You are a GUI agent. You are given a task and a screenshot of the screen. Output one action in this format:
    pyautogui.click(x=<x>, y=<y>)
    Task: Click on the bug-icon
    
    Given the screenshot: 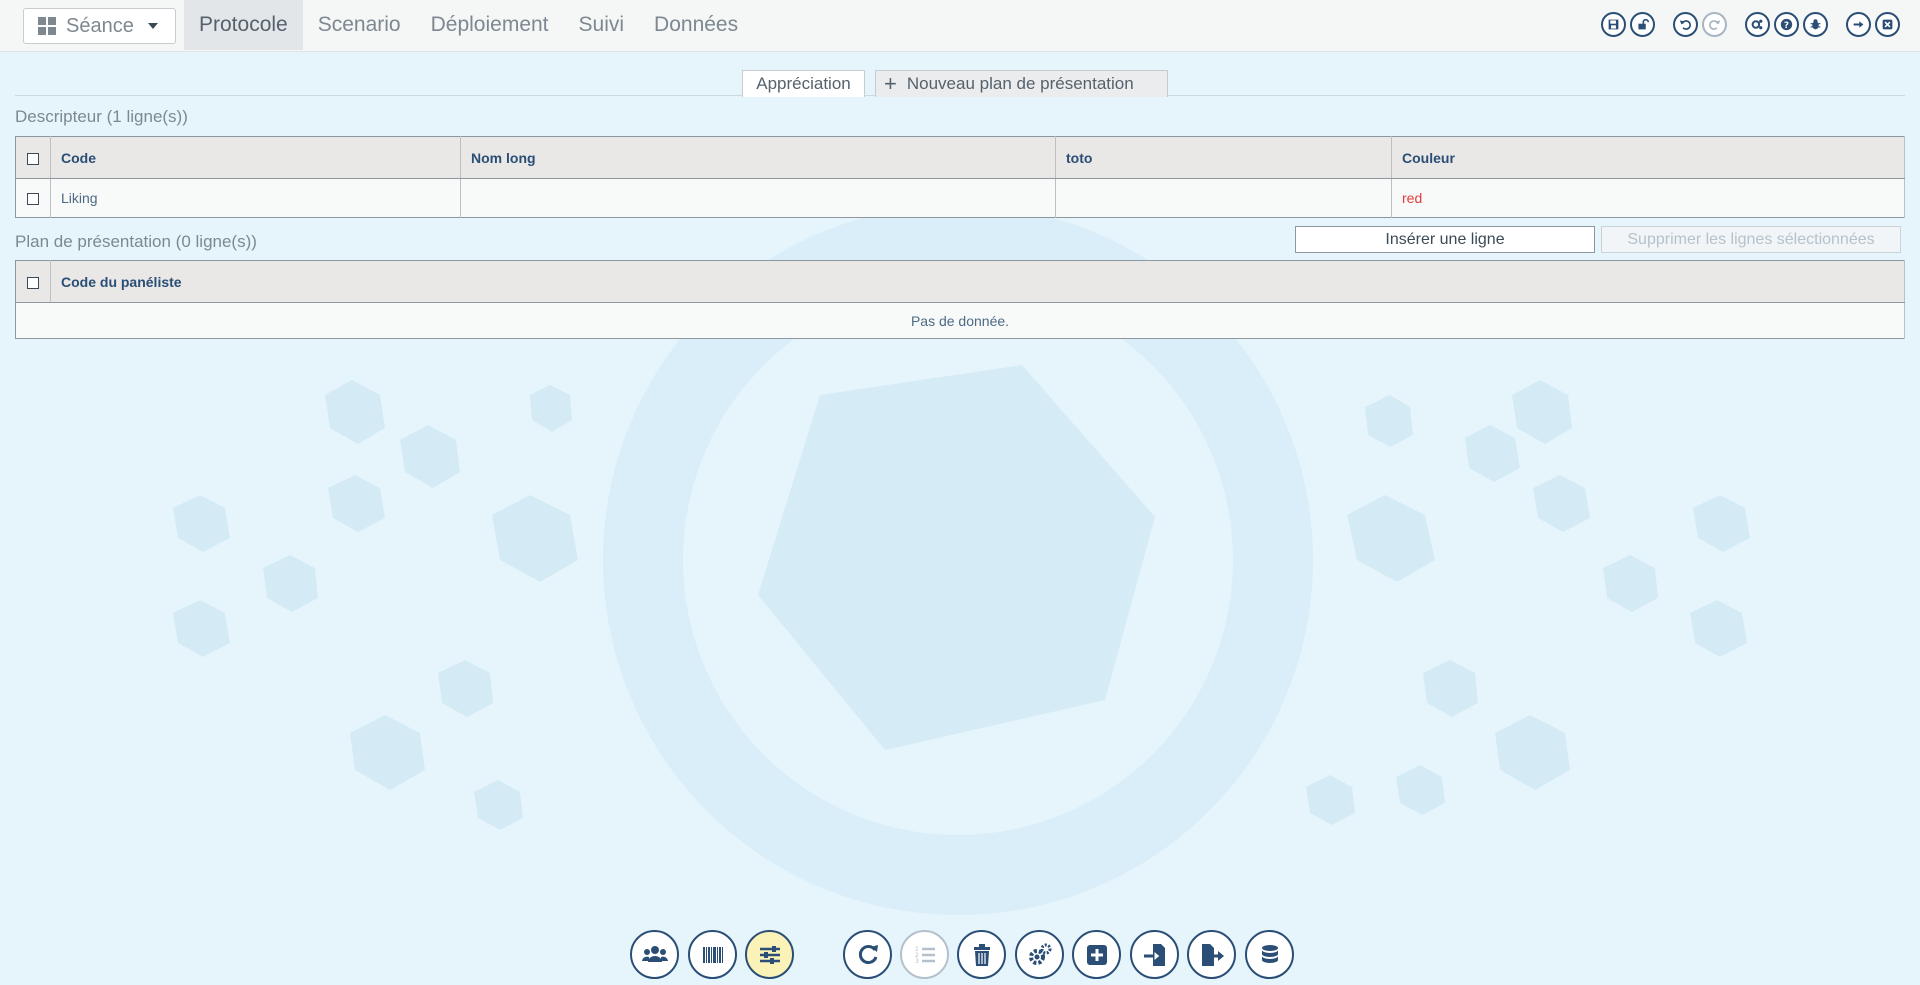 What is the action you would take?
    pyautogui.click(x=1815, y=24)
    